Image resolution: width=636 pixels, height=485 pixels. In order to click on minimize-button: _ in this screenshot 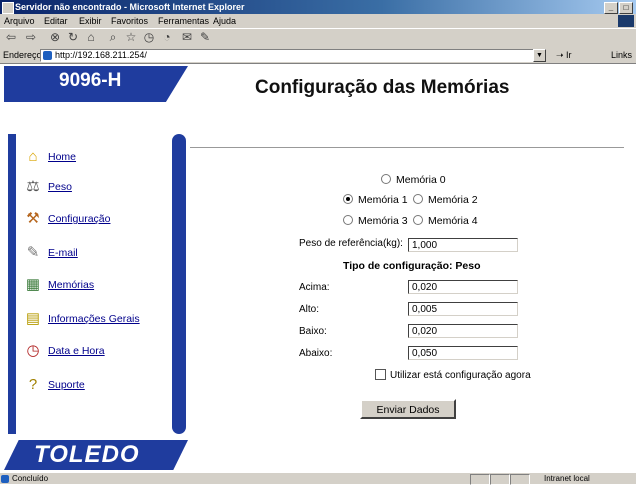, I will do `click(611, 8)`.